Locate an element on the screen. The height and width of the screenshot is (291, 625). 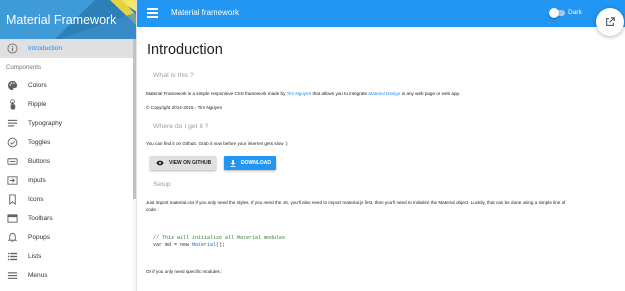
check-circle-icon is located at coordinates (12, 143).